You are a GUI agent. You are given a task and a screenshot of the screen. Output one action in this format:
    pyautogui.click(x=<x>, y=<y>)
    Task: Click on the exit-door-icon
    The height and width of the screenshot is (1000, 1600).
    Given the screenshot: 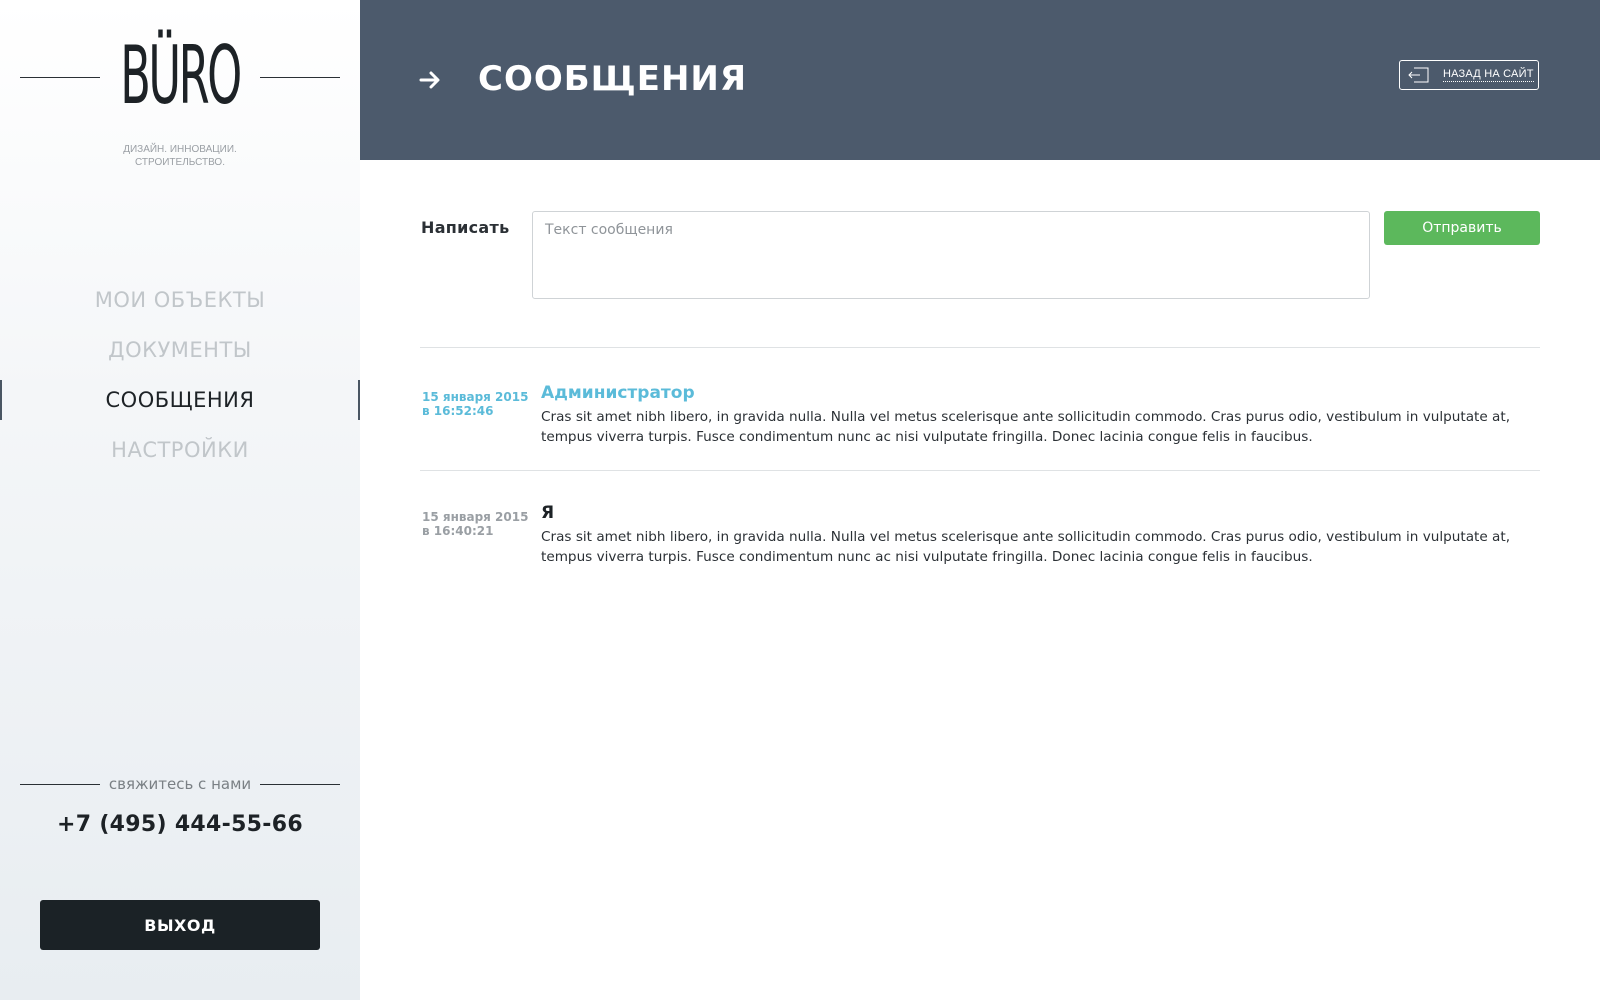 What is the action you would take?
    pyautogui.click(x=1418, y=75)
    